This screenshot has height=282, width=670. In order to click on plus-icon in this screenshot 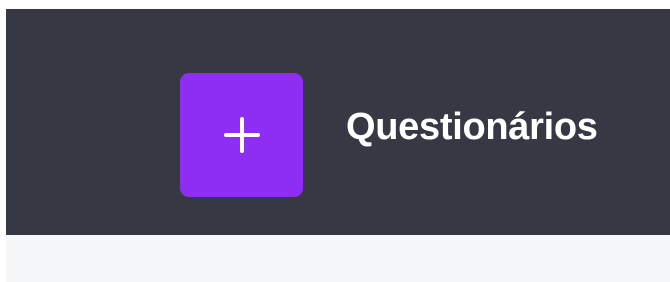, I will do `click(241, 135)`.